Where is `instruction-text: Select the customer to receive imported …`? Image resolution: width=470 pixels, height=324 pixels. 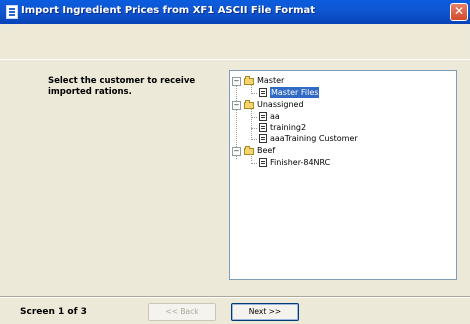 instruction-text: Select the customer to receive imported … is located at coordinates (122, 86).